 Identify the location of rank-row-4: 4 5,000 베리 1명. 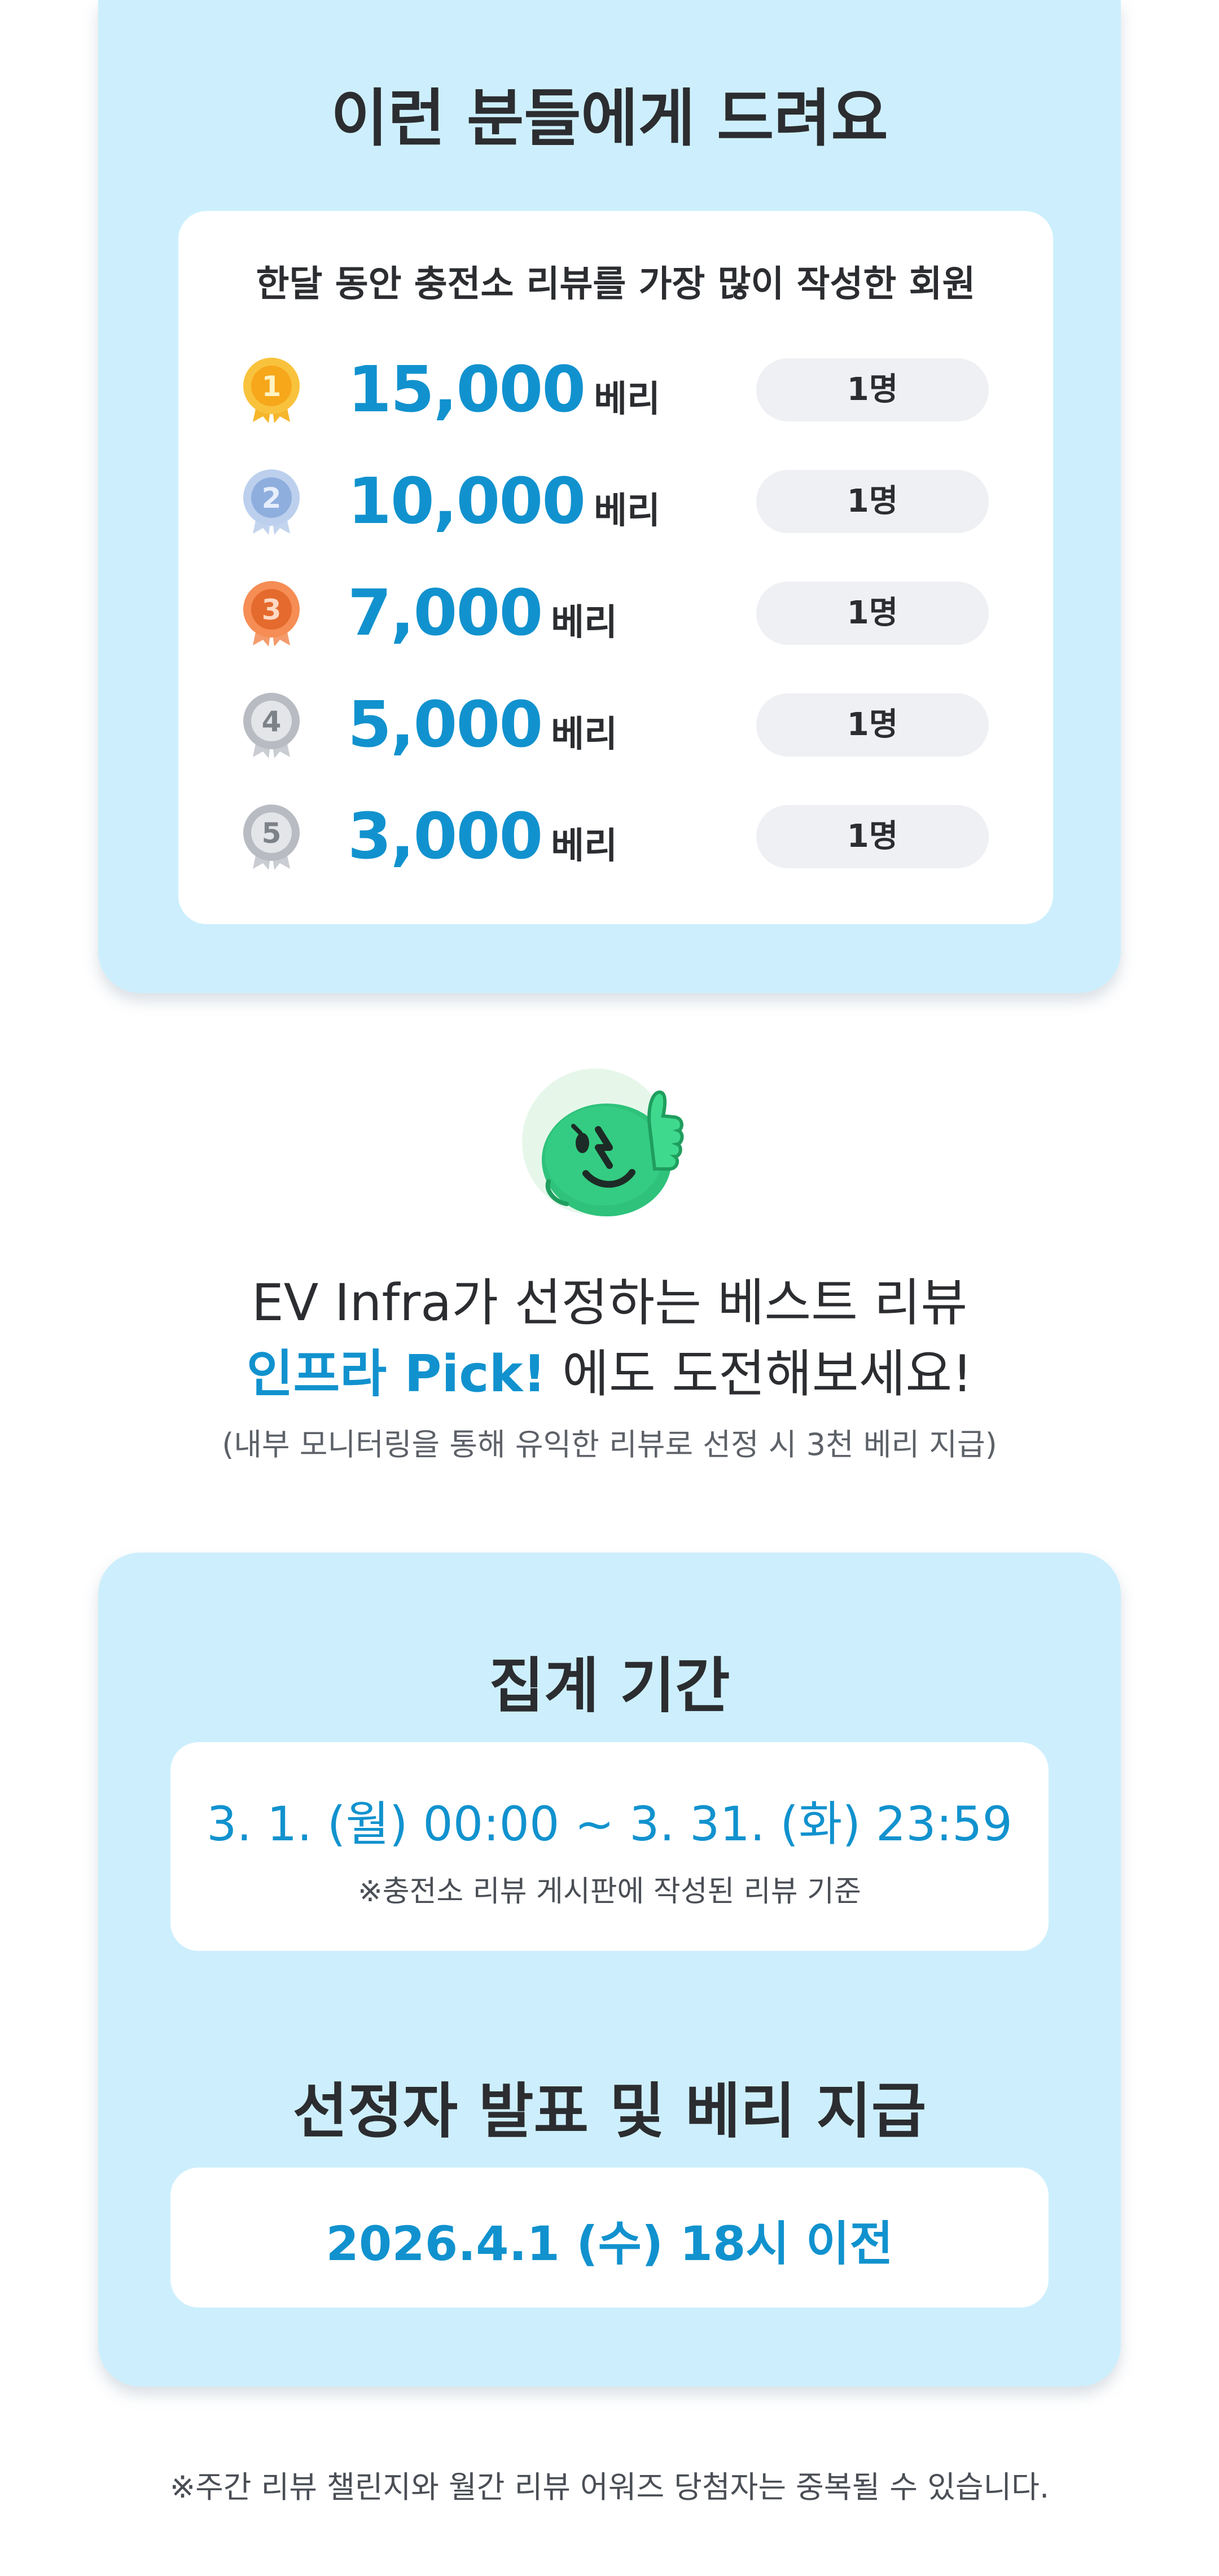
(615, 725).